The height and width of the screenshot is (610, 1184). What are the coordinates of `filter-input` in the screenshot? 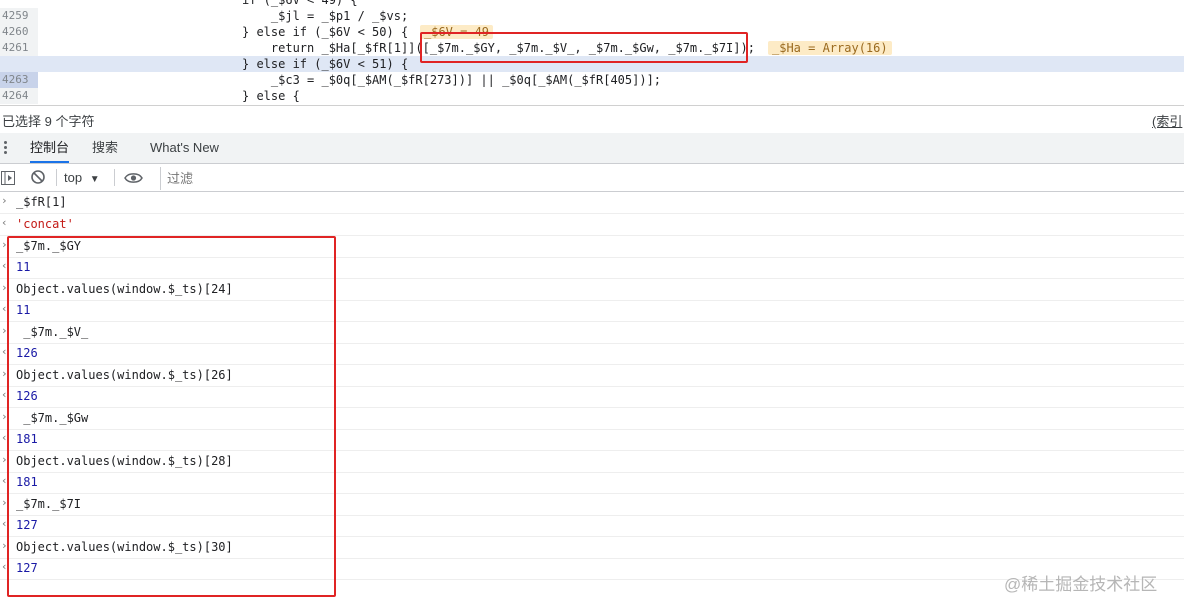 It's located at (672, 178).